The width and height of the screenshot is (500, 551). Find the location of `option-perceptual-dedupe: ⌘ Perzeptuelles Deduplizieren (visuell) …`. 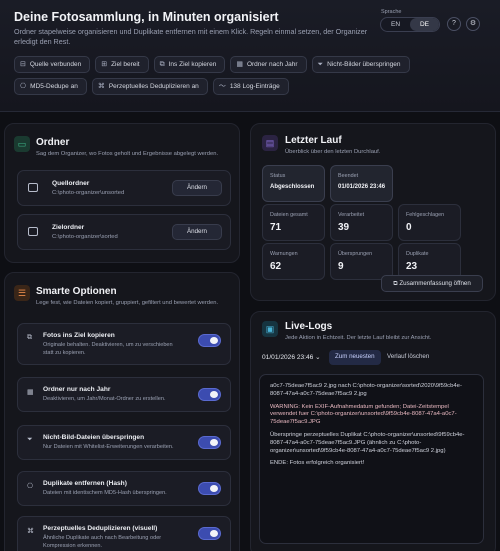

option-perceptual-dedupe: ⌘ Perzeptuelles Deduplizieren (visuell) … is located at coordinates (124, 533).